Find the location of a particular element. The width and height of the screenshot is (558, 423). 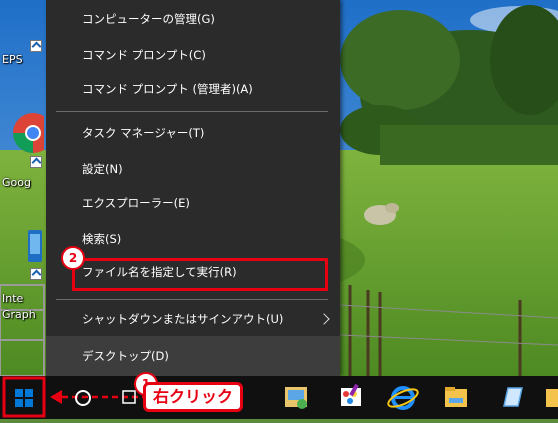

menu-item-command-prompt-admin: コマンド プロンプト (管理者)(A) is located at coordinates (193, 89).